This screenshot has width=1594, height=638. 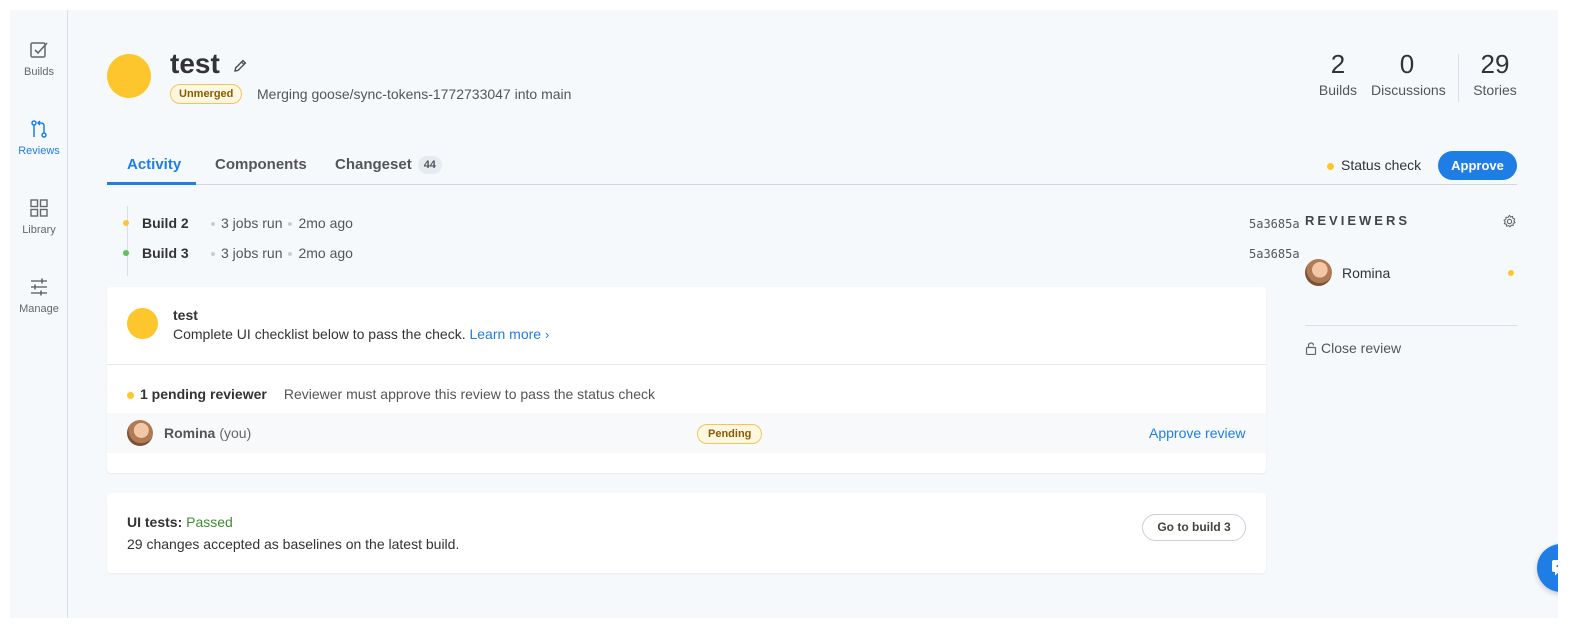 What do you see at coordinates (39, 230) in the screenshot?
I see `sidebar-item-label: Library` at bounding box center [39, 230].